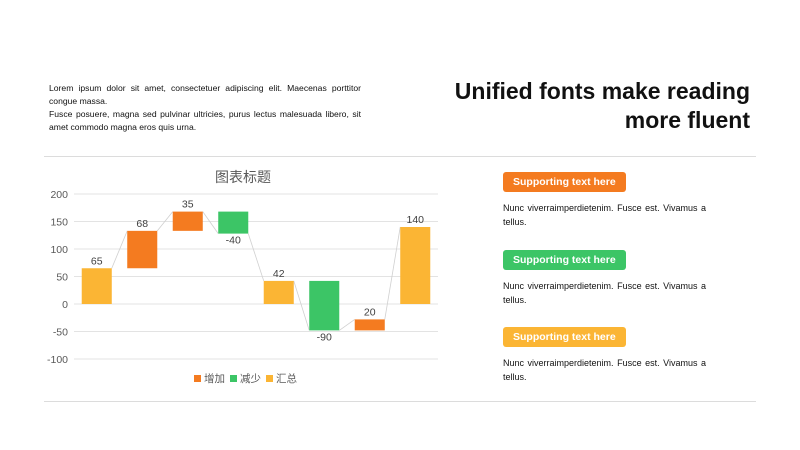 Image resolution: width=800 pixels, height=450 pixels. Describe the element at coordinates (59, 223) in the screenshot. I see `y-tick-label: 150` at that location.